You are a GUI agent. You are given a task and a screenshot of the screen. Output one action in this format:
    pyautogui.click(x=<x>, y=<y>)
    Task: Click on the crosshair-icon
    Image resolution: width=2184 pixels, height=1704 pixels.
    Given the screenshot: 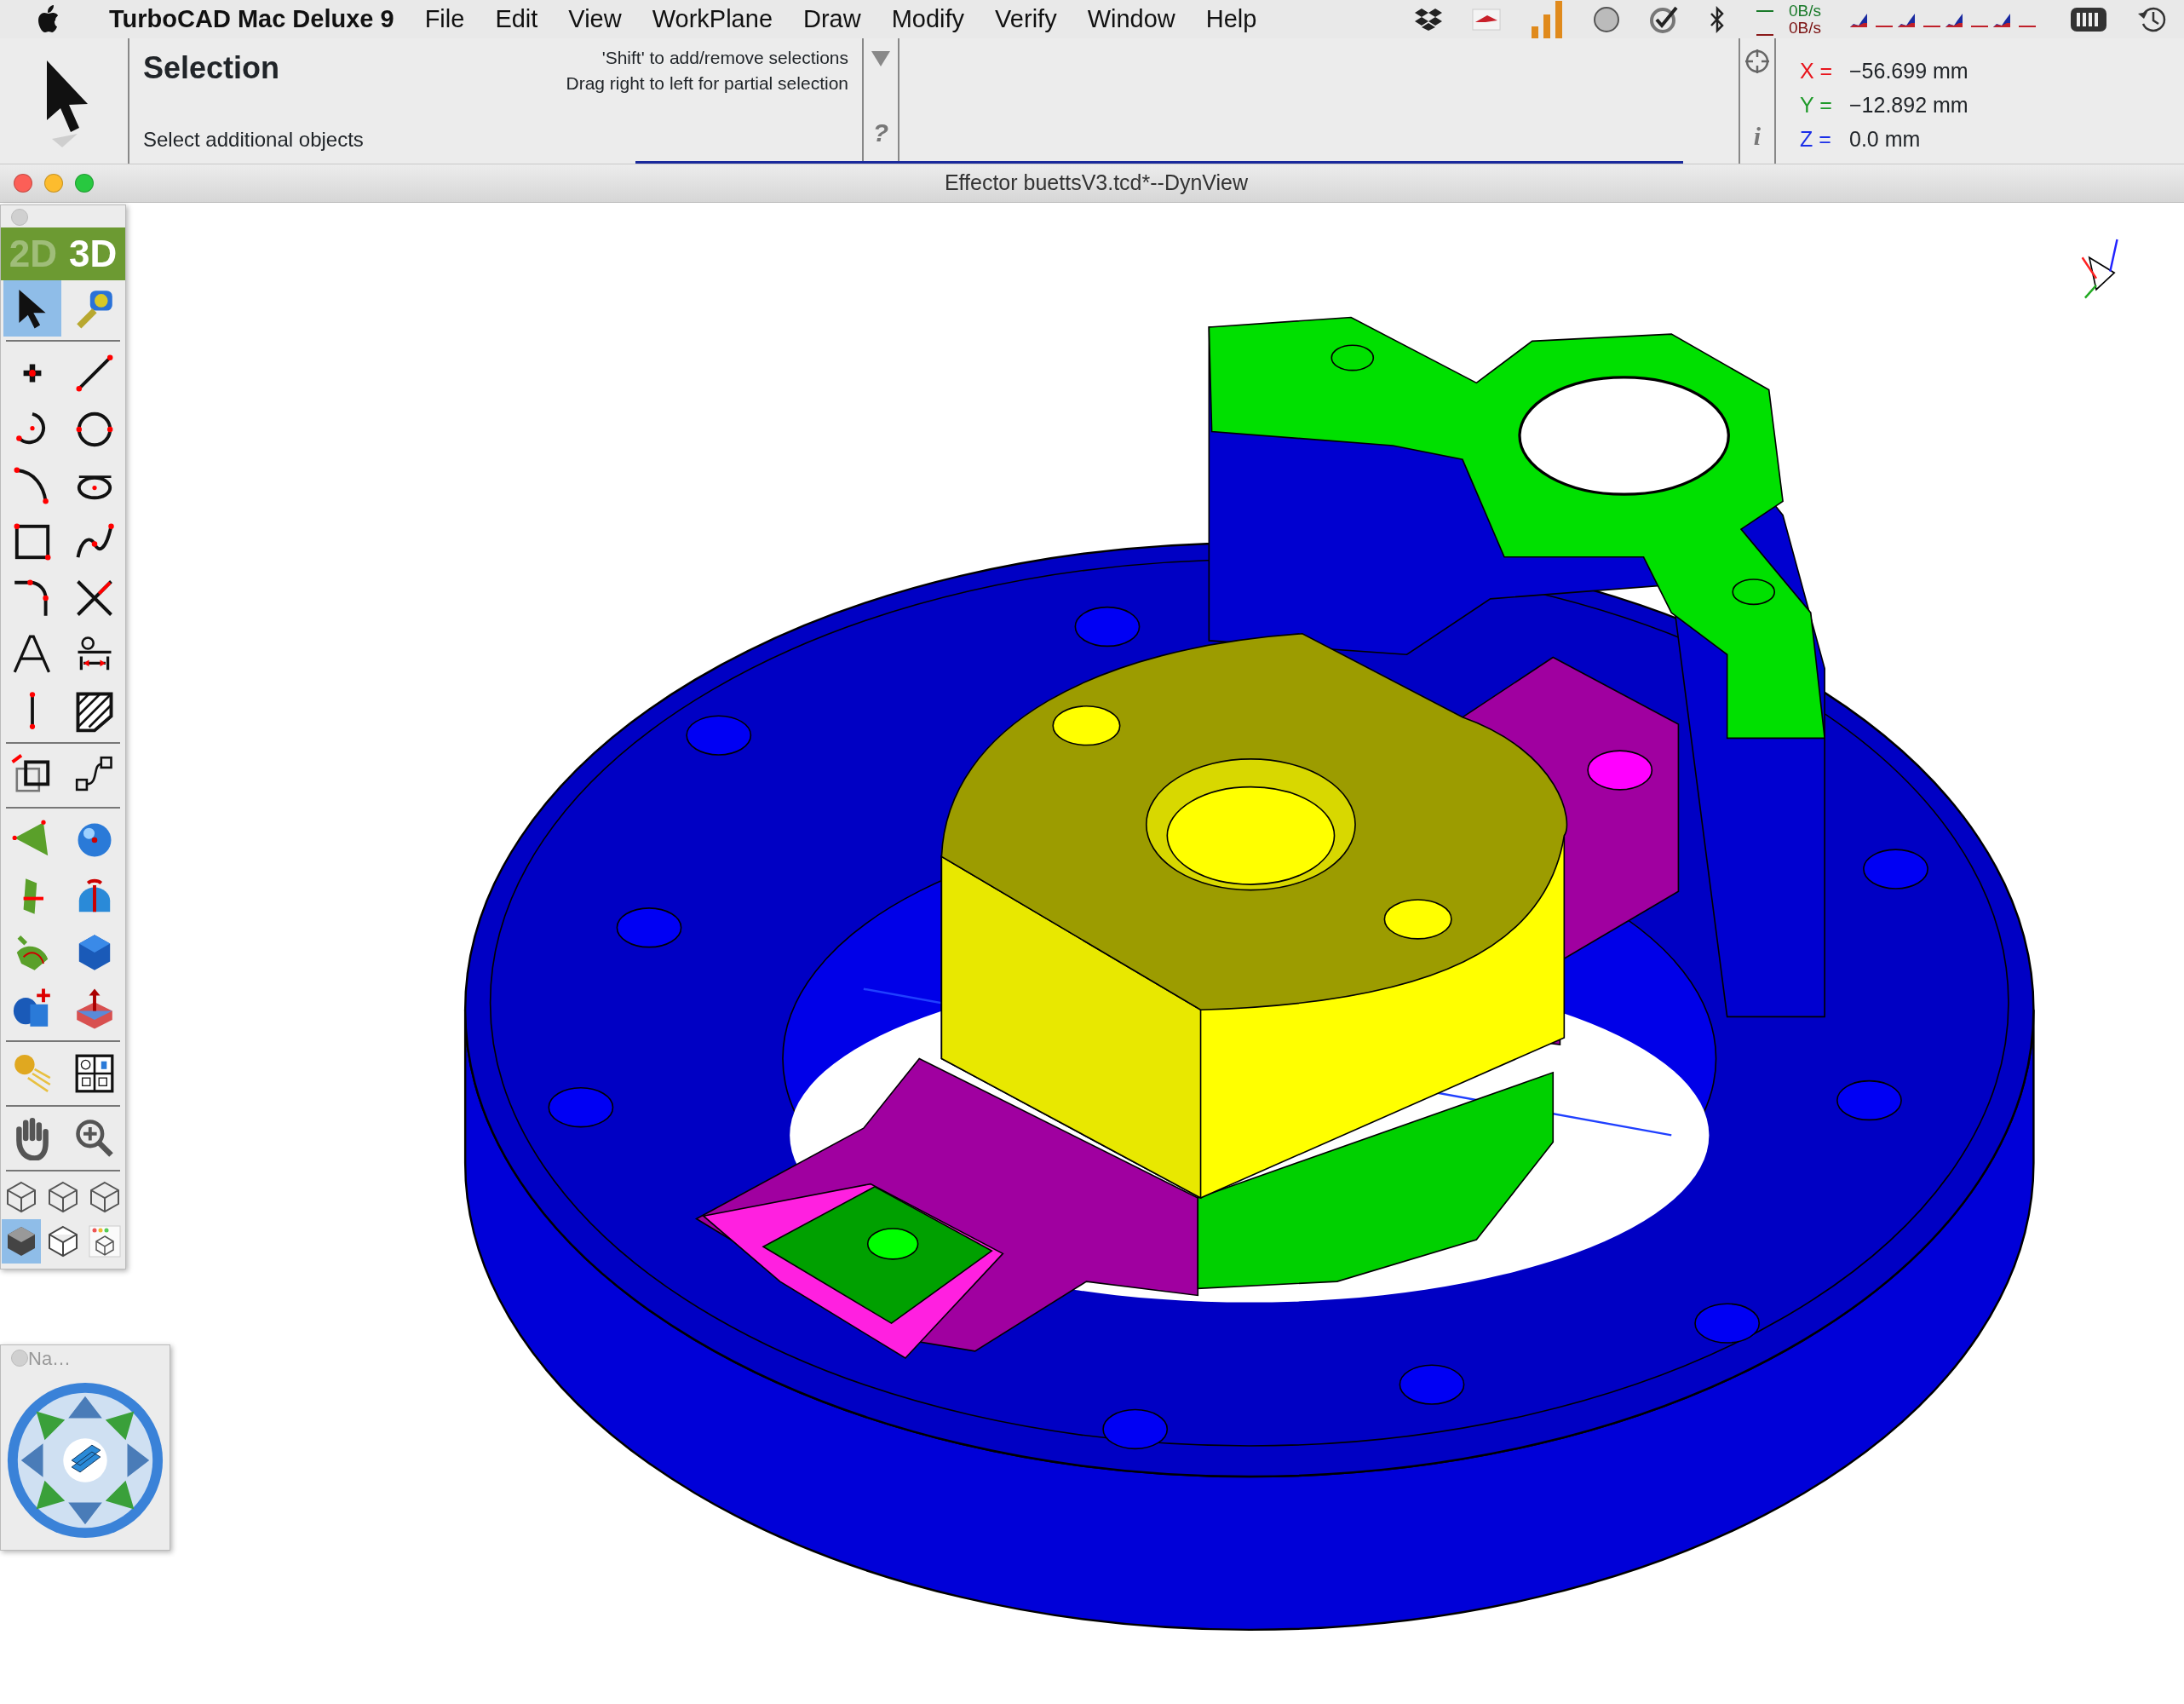 What is the action you would take?
    pyautogui.click(x=1757, y=61)
    